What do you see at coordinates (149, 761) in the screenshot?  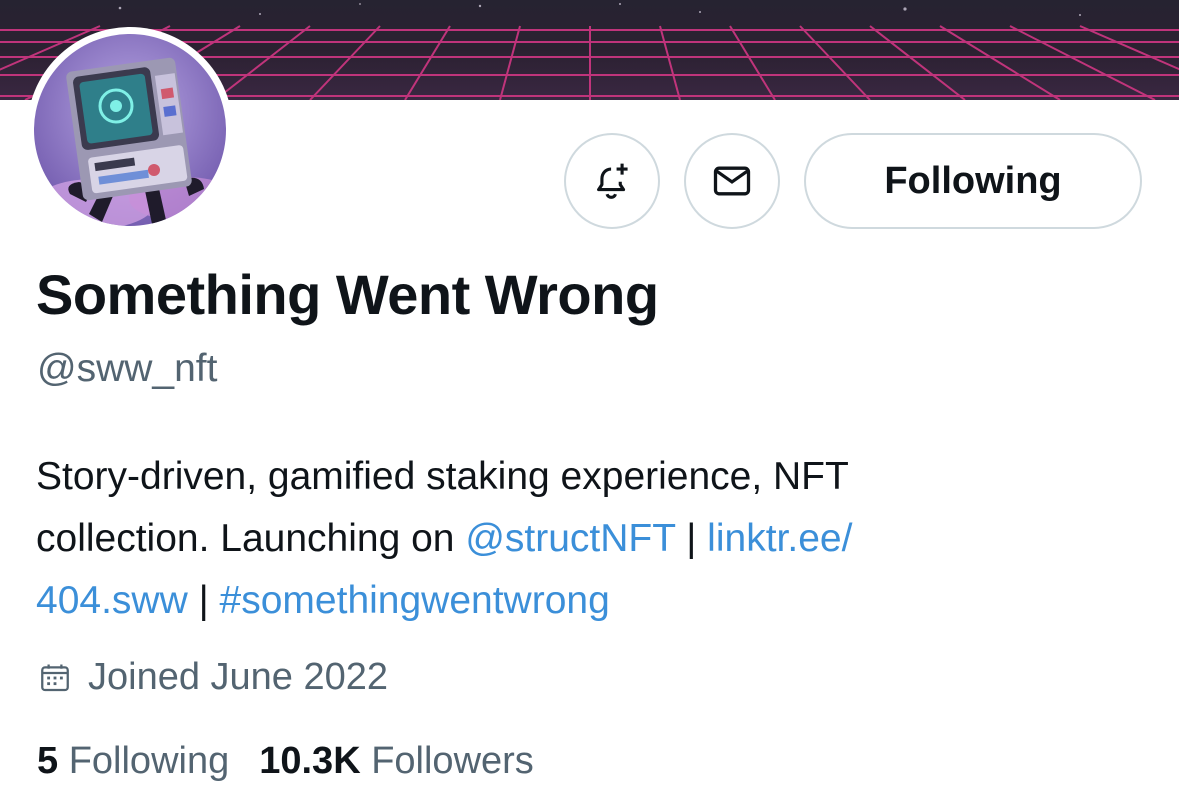 I see `following-label: Following` at bounding box center [149, 761].